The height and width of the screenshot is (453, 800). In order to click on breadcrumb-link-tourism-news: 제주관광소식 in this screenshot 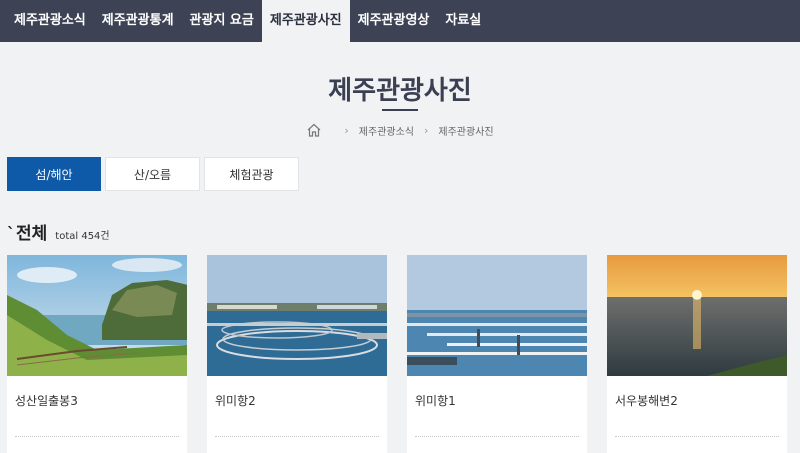, I will do `click(386, 130)`.